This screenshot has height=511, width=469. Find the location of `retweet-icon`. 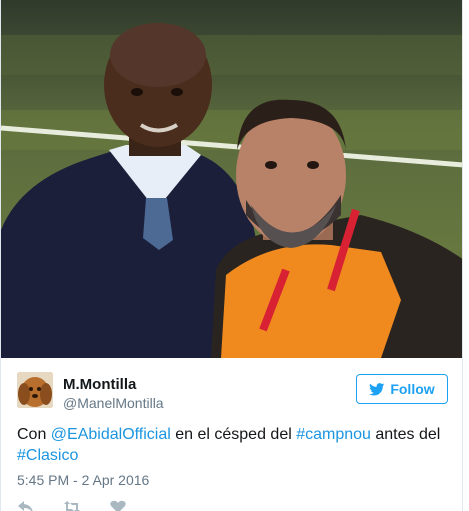

retweet-icon is located at coordinates (72, 505).